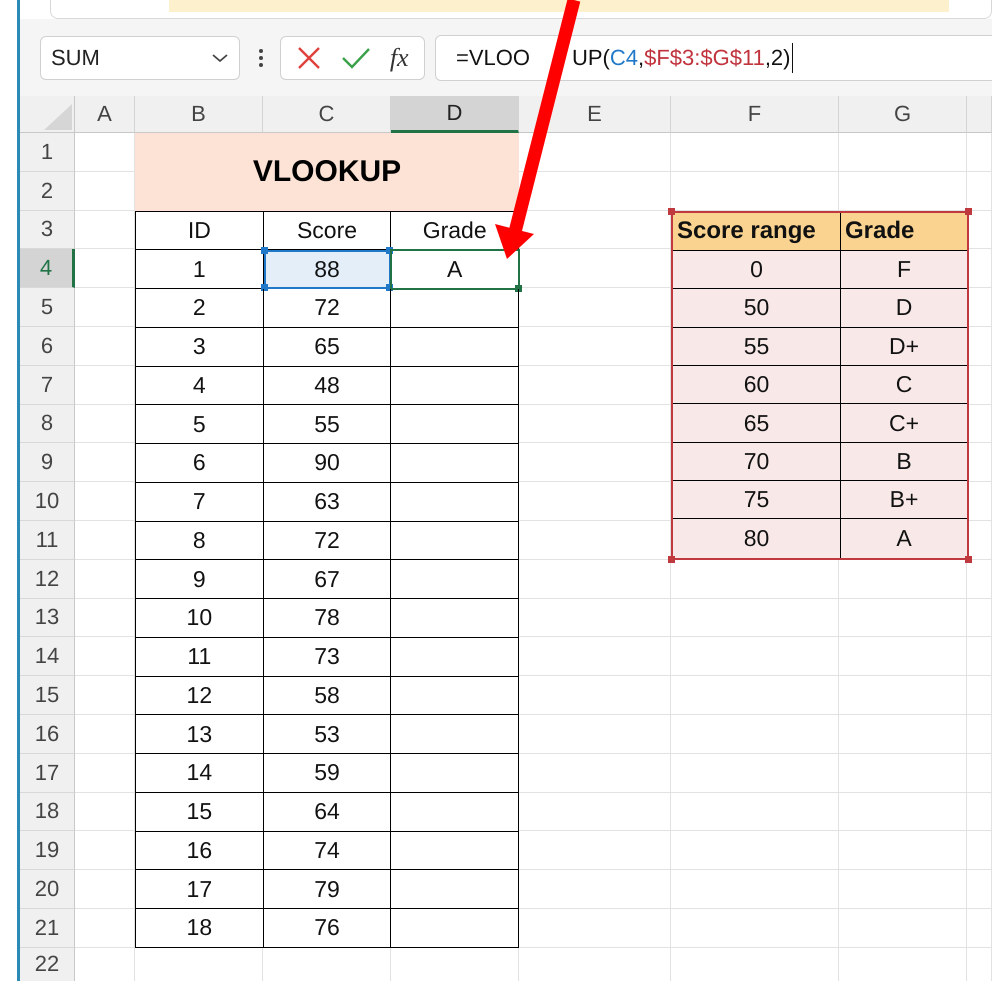 The width and height of the screenshot is (992, 981). Describe the element at coordinates (328, 502) in the screenshot. I see `table-cell: 63` at that location.